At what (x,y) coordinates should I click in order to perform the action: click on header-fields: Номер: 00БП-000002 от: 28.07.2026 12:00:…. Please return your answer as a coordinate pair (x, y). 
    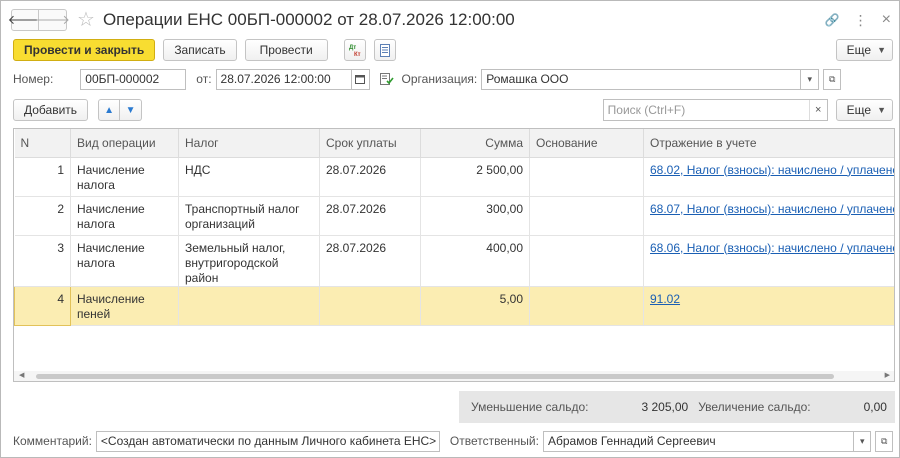
    Looking at the image, I should click on (453, 79).